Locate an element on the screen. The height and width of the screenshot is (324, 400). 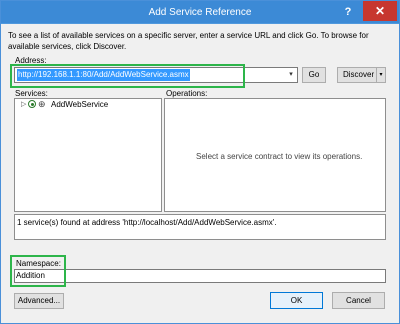
discover-dropdown-button: ▾ is located at coordinates (381, 75).